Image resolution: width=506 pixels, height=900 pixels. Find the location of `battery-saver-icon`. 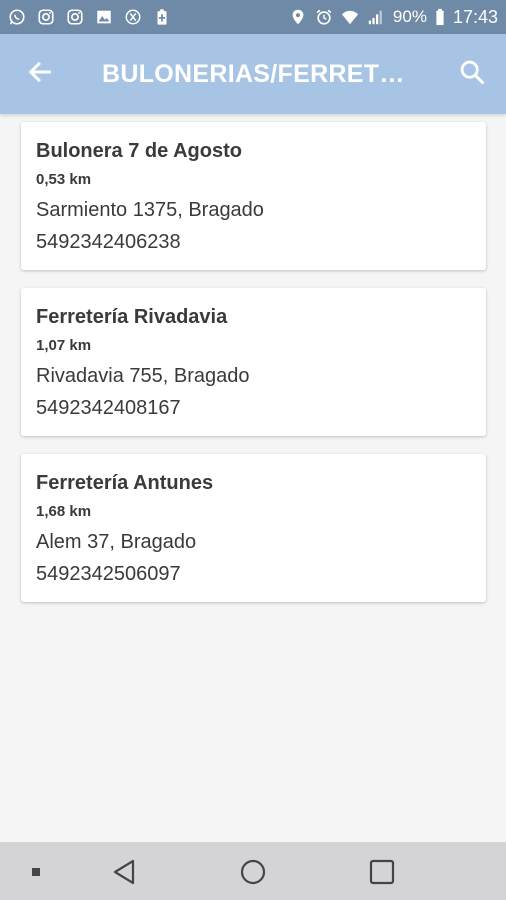

battery-saver-icon is located at coordinates (162, 17).